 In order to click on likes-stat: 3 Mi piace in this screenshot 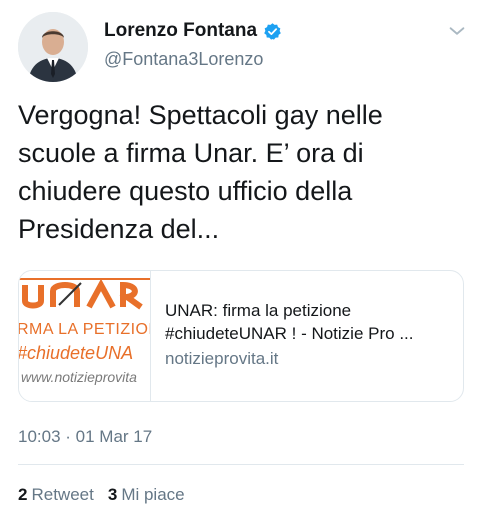, I will do `click(146, 495)`.